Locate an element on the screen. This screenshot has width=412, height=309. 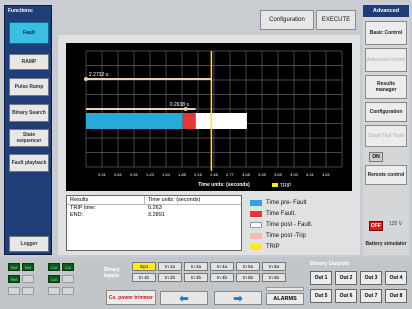
smart-test-tools-button: Smart Test Tools is located at coordinates (386, 136).